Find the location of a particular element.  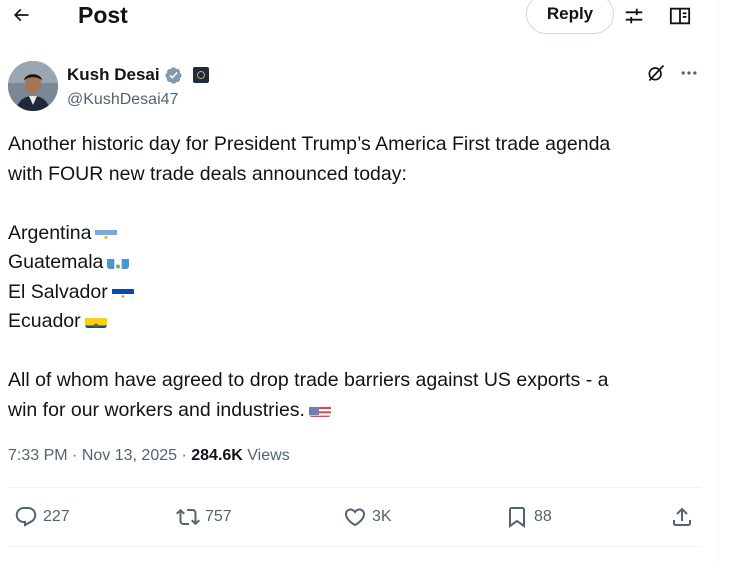

filters-button is located at coordinates (634, 16).